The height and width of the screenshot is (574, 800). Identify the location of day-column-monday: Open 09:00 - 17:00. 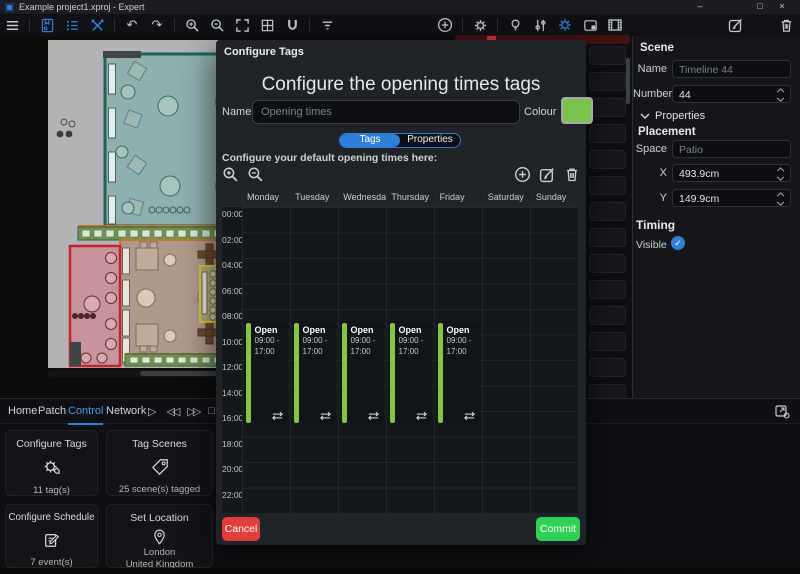
(266, 360).